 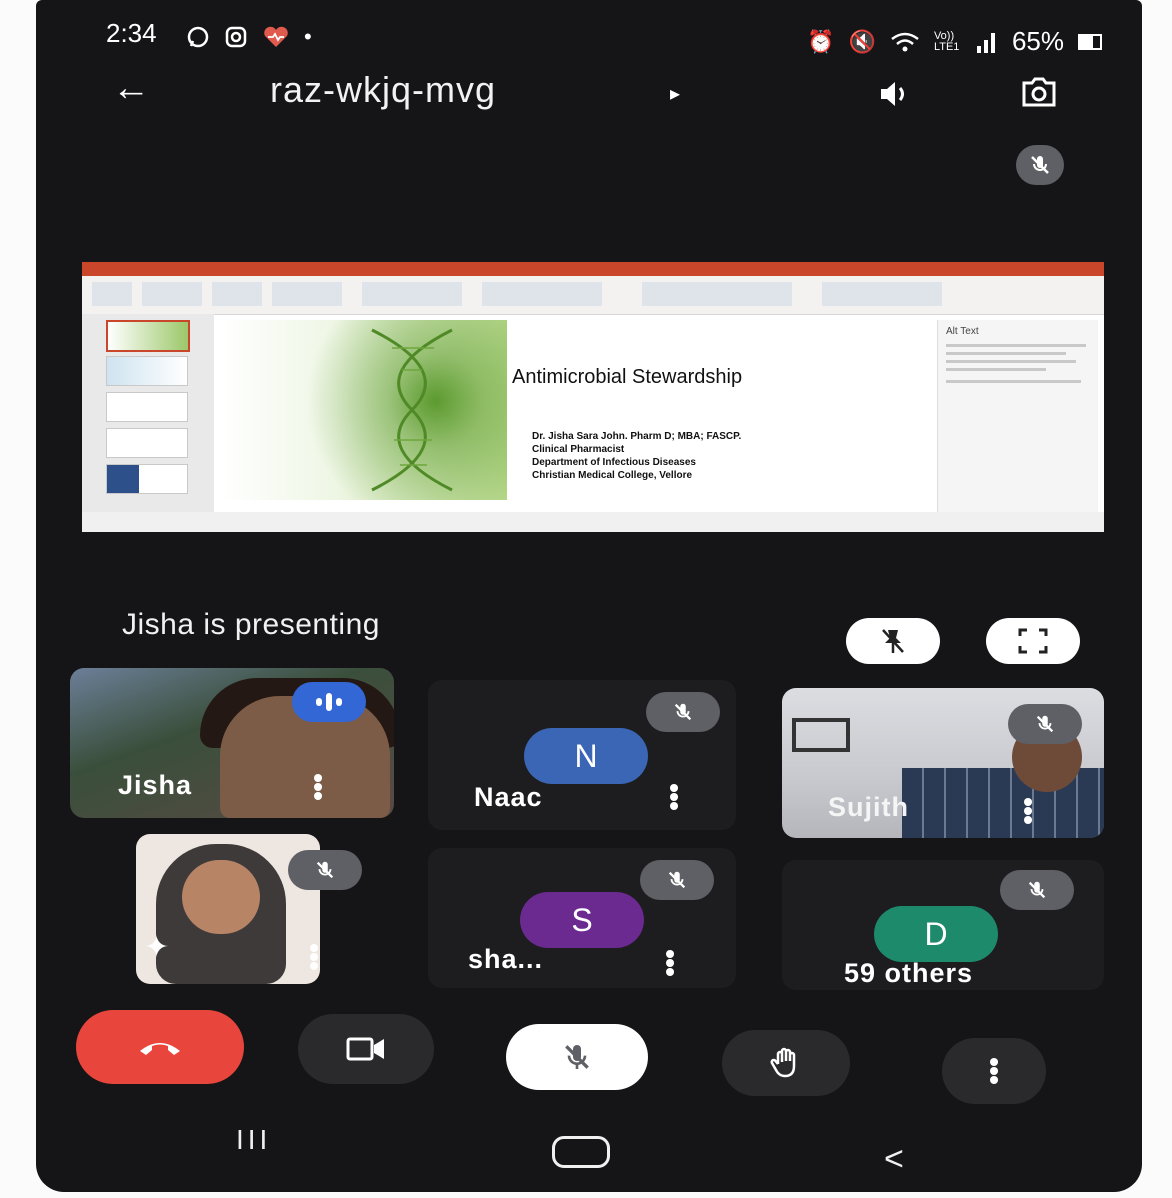 What do you see at coordinates (198, 37) in the screenshot?
I see `whatsapp-icon` at bounding box center [198, 37].